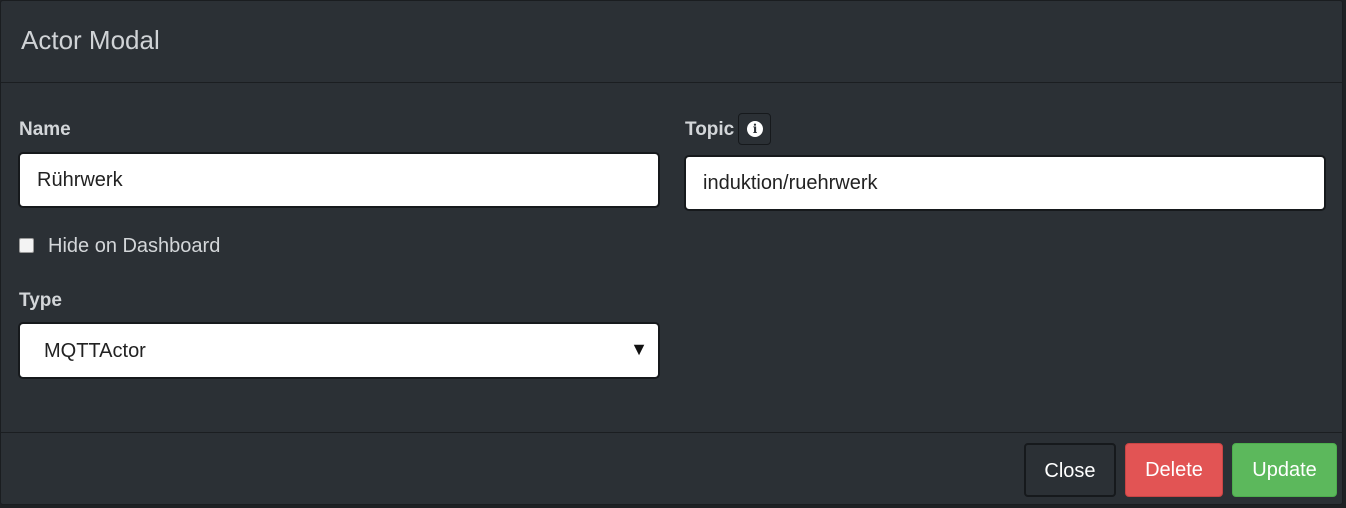 Image resolution: width=1346 pixels, height=508 pixels. What do you see at coordinates (1070, 470) in the screenshot?
I see `close-button: Close` at bounding box center [1070, 470].